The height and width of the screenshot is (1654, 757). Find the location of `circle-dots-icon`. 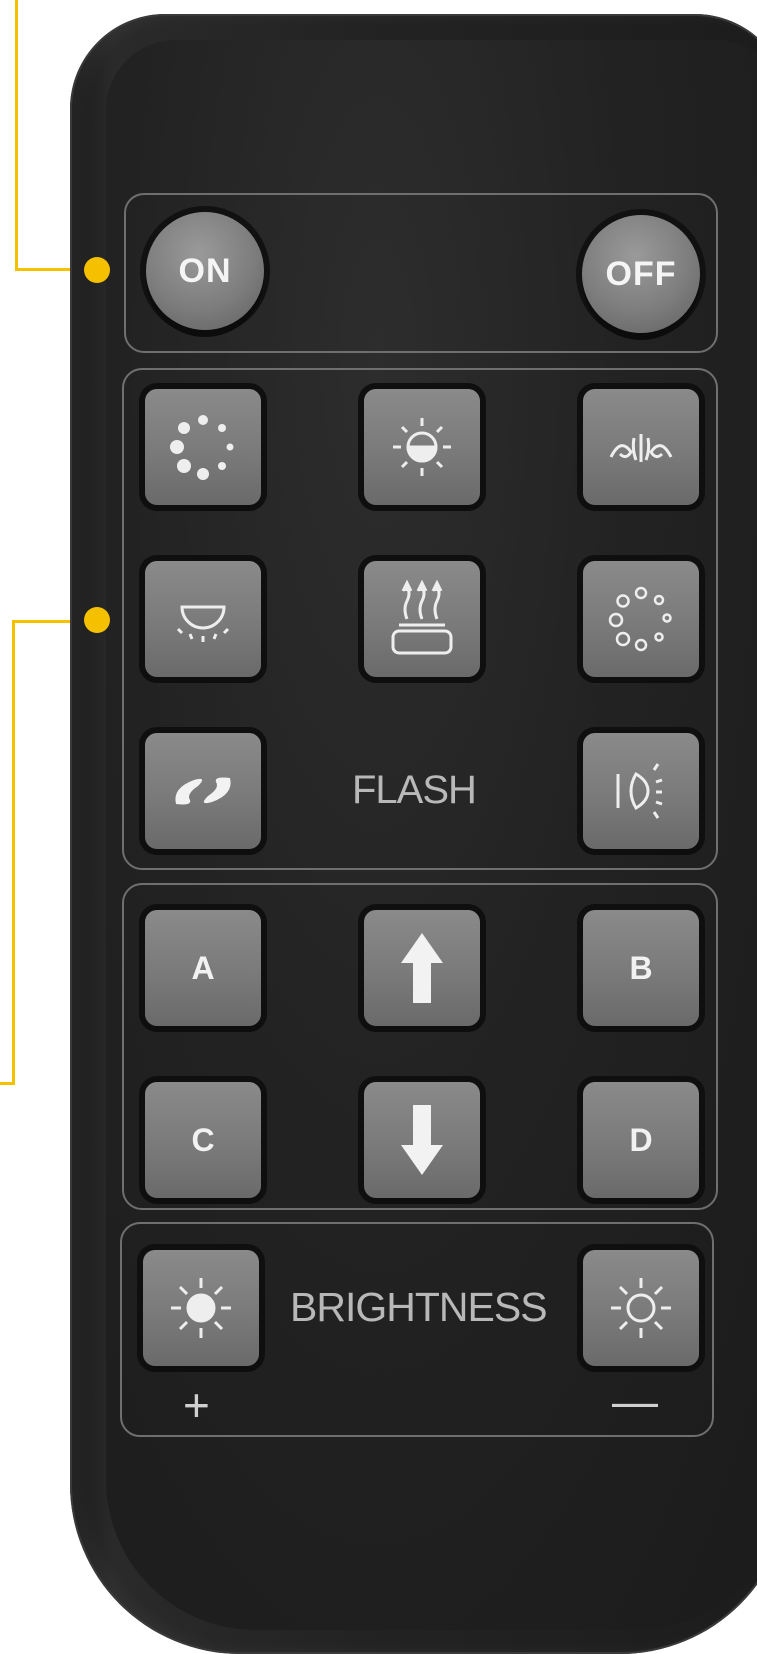

circle-dots-icon is located at coordinates (641, 619).